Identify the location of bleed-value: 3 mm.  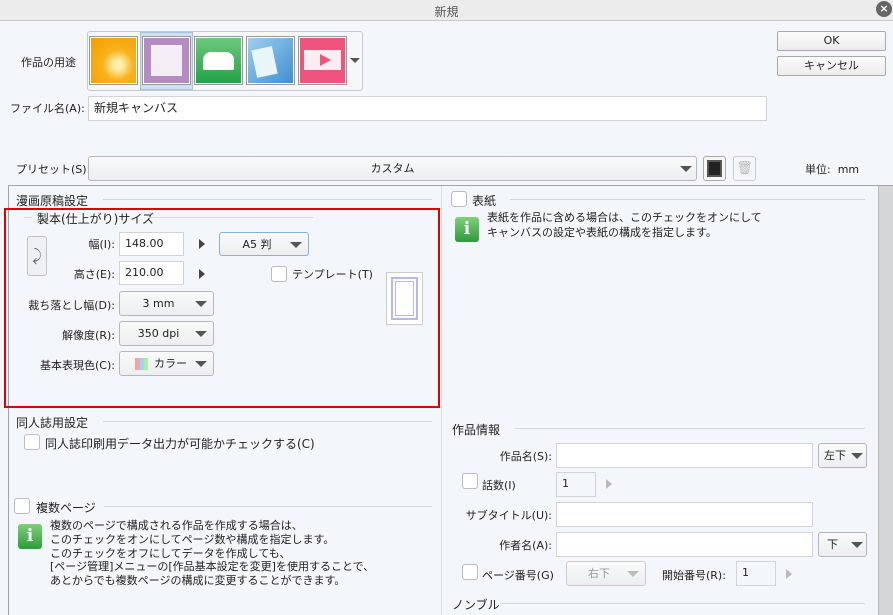
(158, 303).